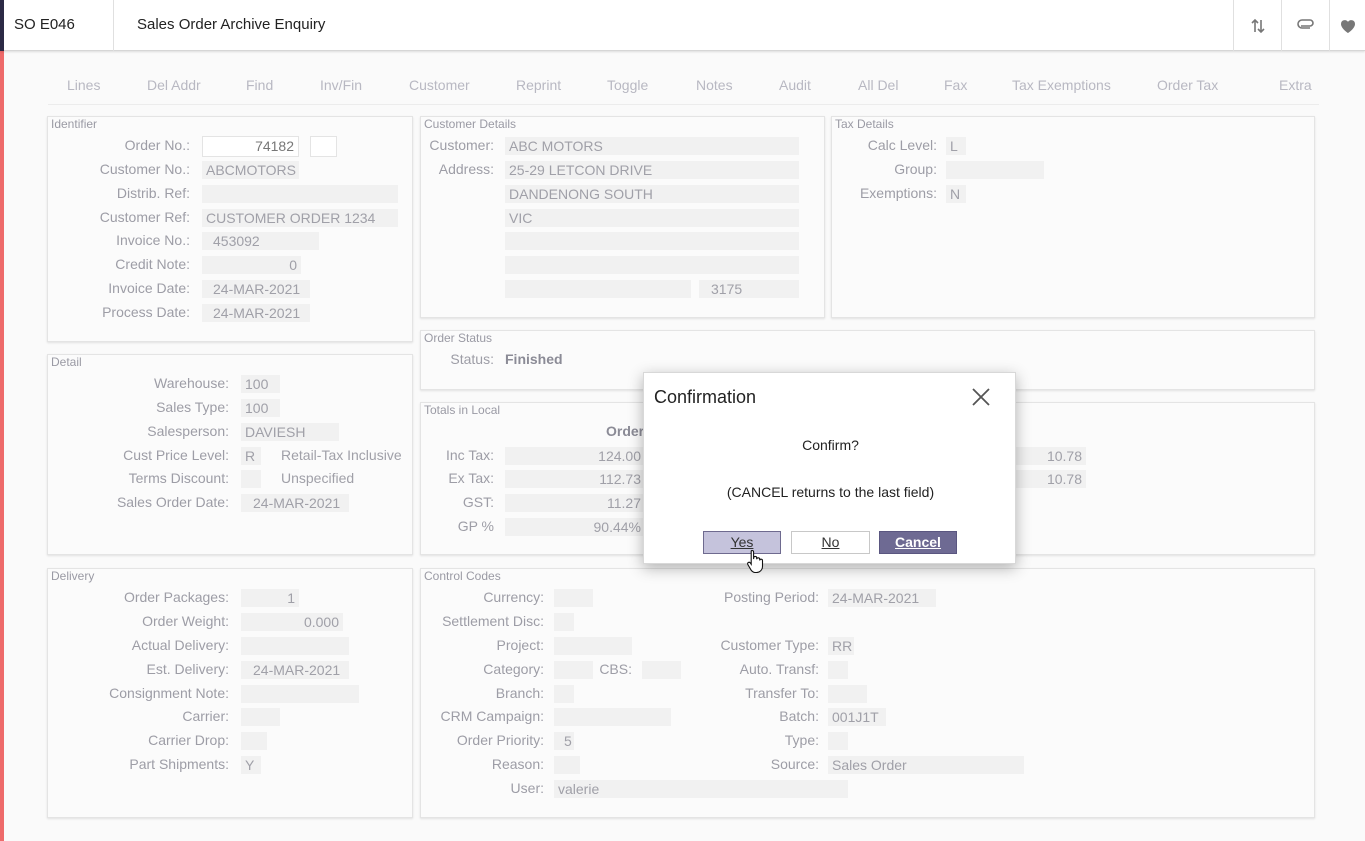 The width and height of the screenshot is (1365, 841). Describe the element at coordinates (174, 85) in the screenshot. I see `toolbar-del-addr: Del Addr` at that location.